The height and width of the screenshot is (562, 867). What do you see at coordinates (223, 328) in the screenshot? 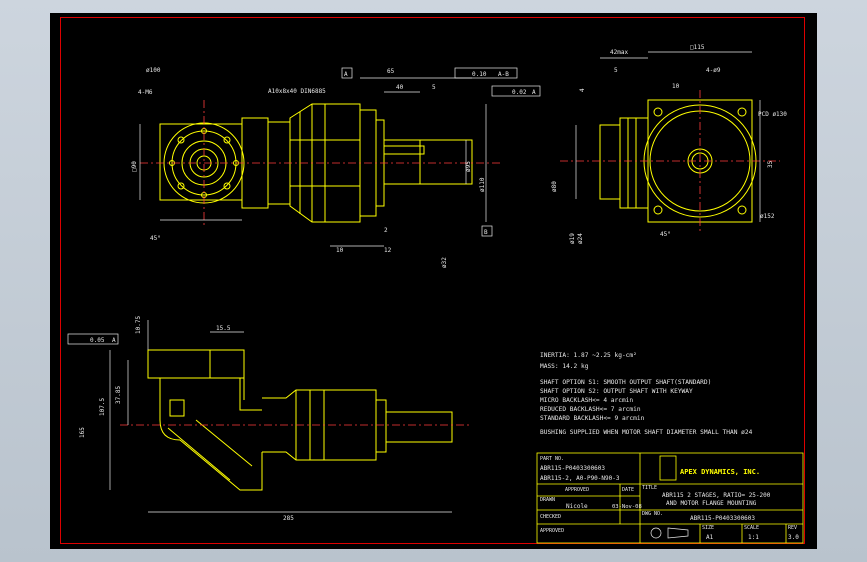
I see `lbl-dim-155: 15.5` at bounding box center [223, 328].